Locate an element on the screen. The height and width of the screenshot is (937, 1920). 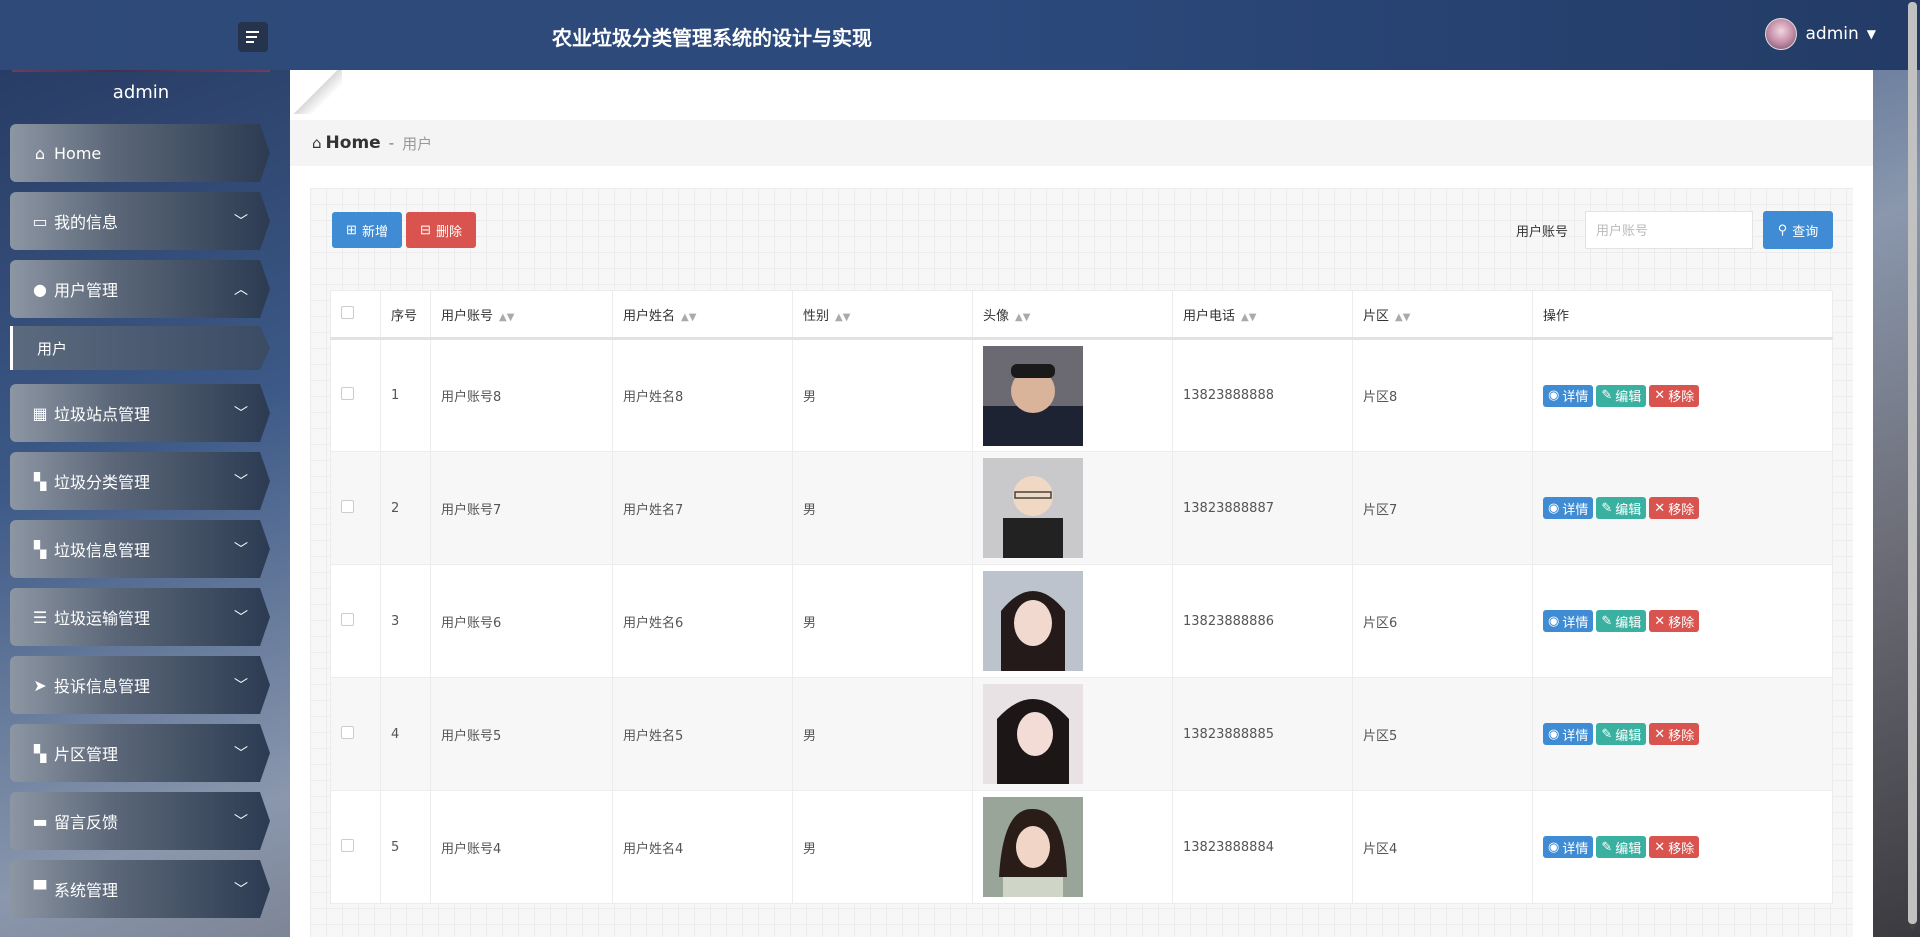
add-button: ⊞ 新增 is located at coordinates (367, 230).